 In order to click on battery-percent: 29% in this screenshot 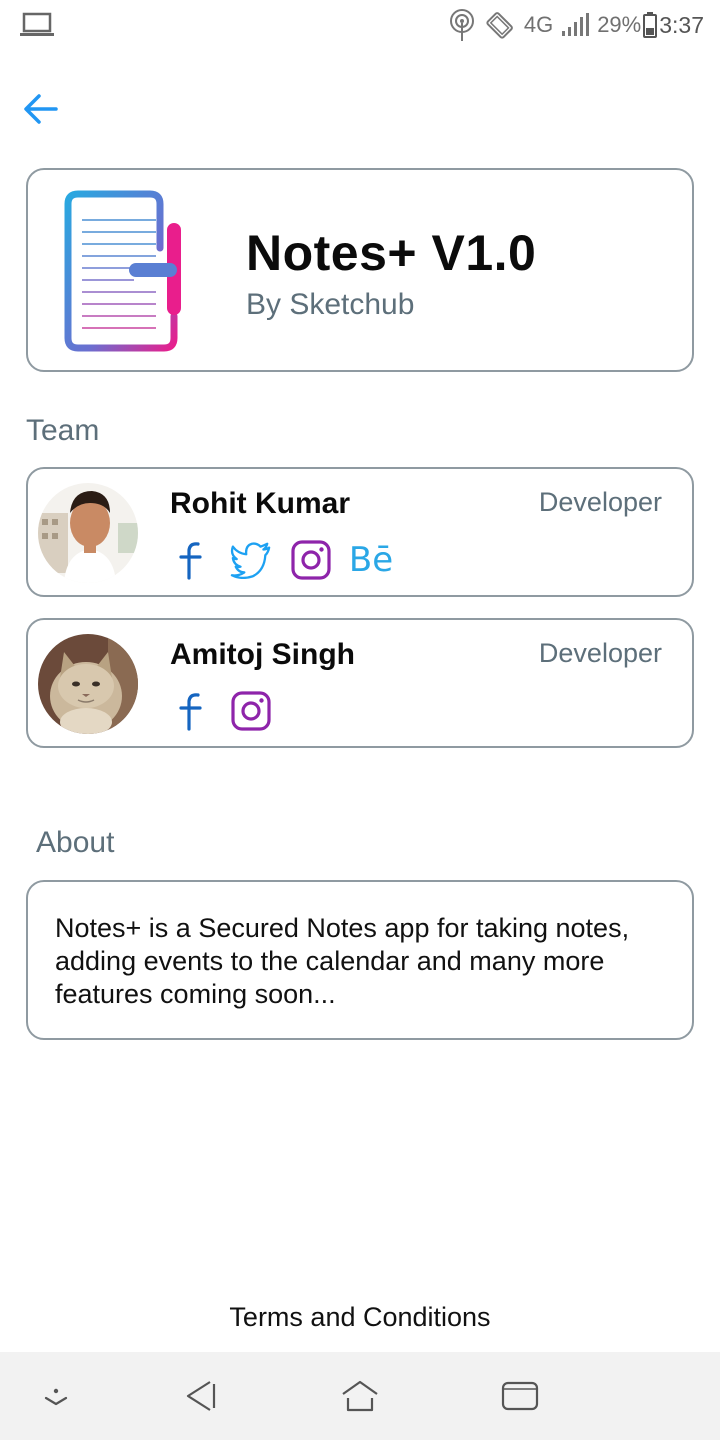, I will do `click(619, 24)`.